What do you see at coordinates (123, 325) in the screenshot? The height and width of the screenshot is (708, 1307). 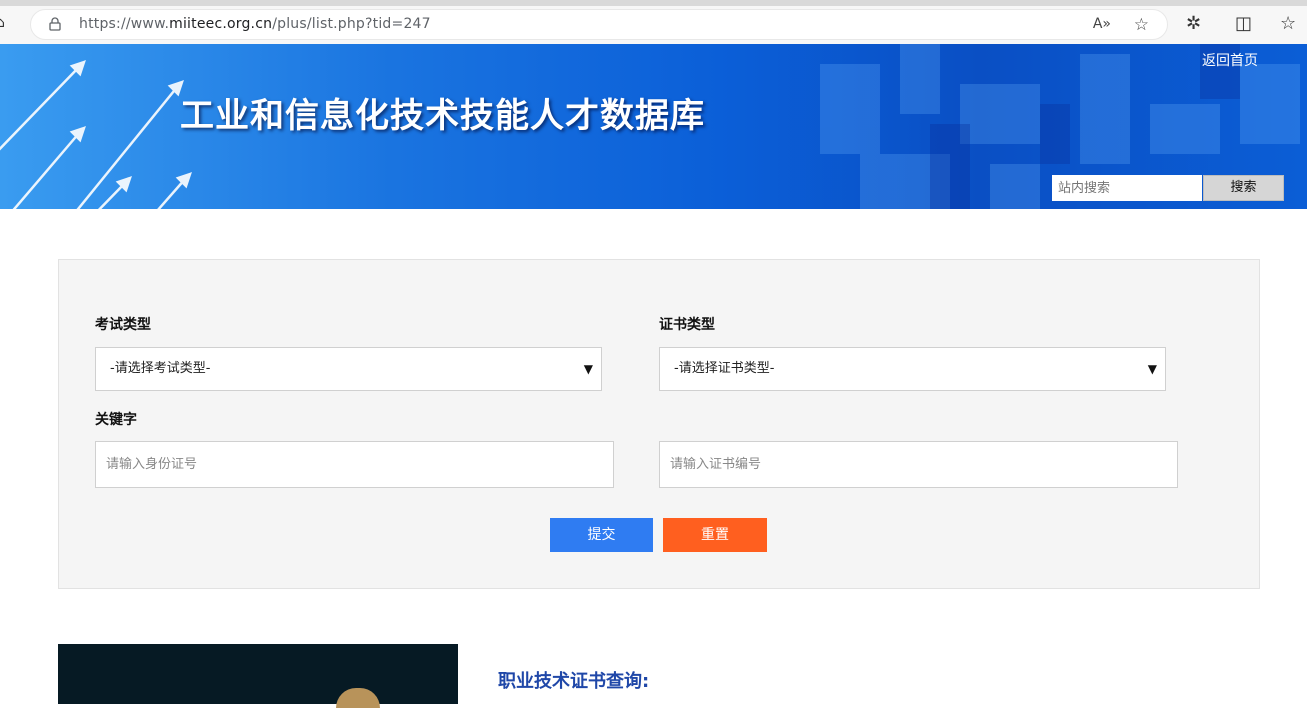 I see `exam-type-label: 考试类型` at bounding box center [123, 325].